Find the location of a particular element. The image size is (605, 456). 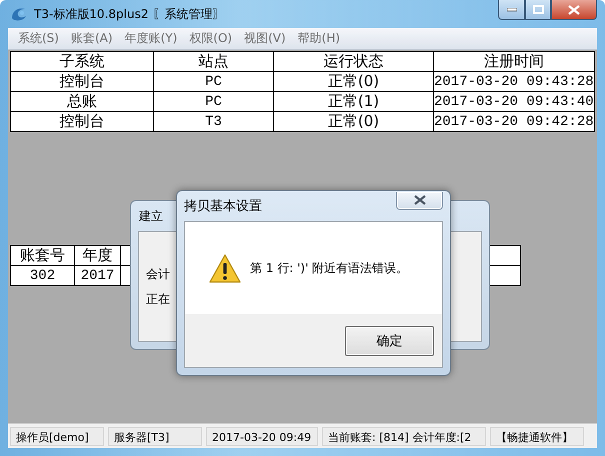

warning-icon is located at coordinates (225, 268).